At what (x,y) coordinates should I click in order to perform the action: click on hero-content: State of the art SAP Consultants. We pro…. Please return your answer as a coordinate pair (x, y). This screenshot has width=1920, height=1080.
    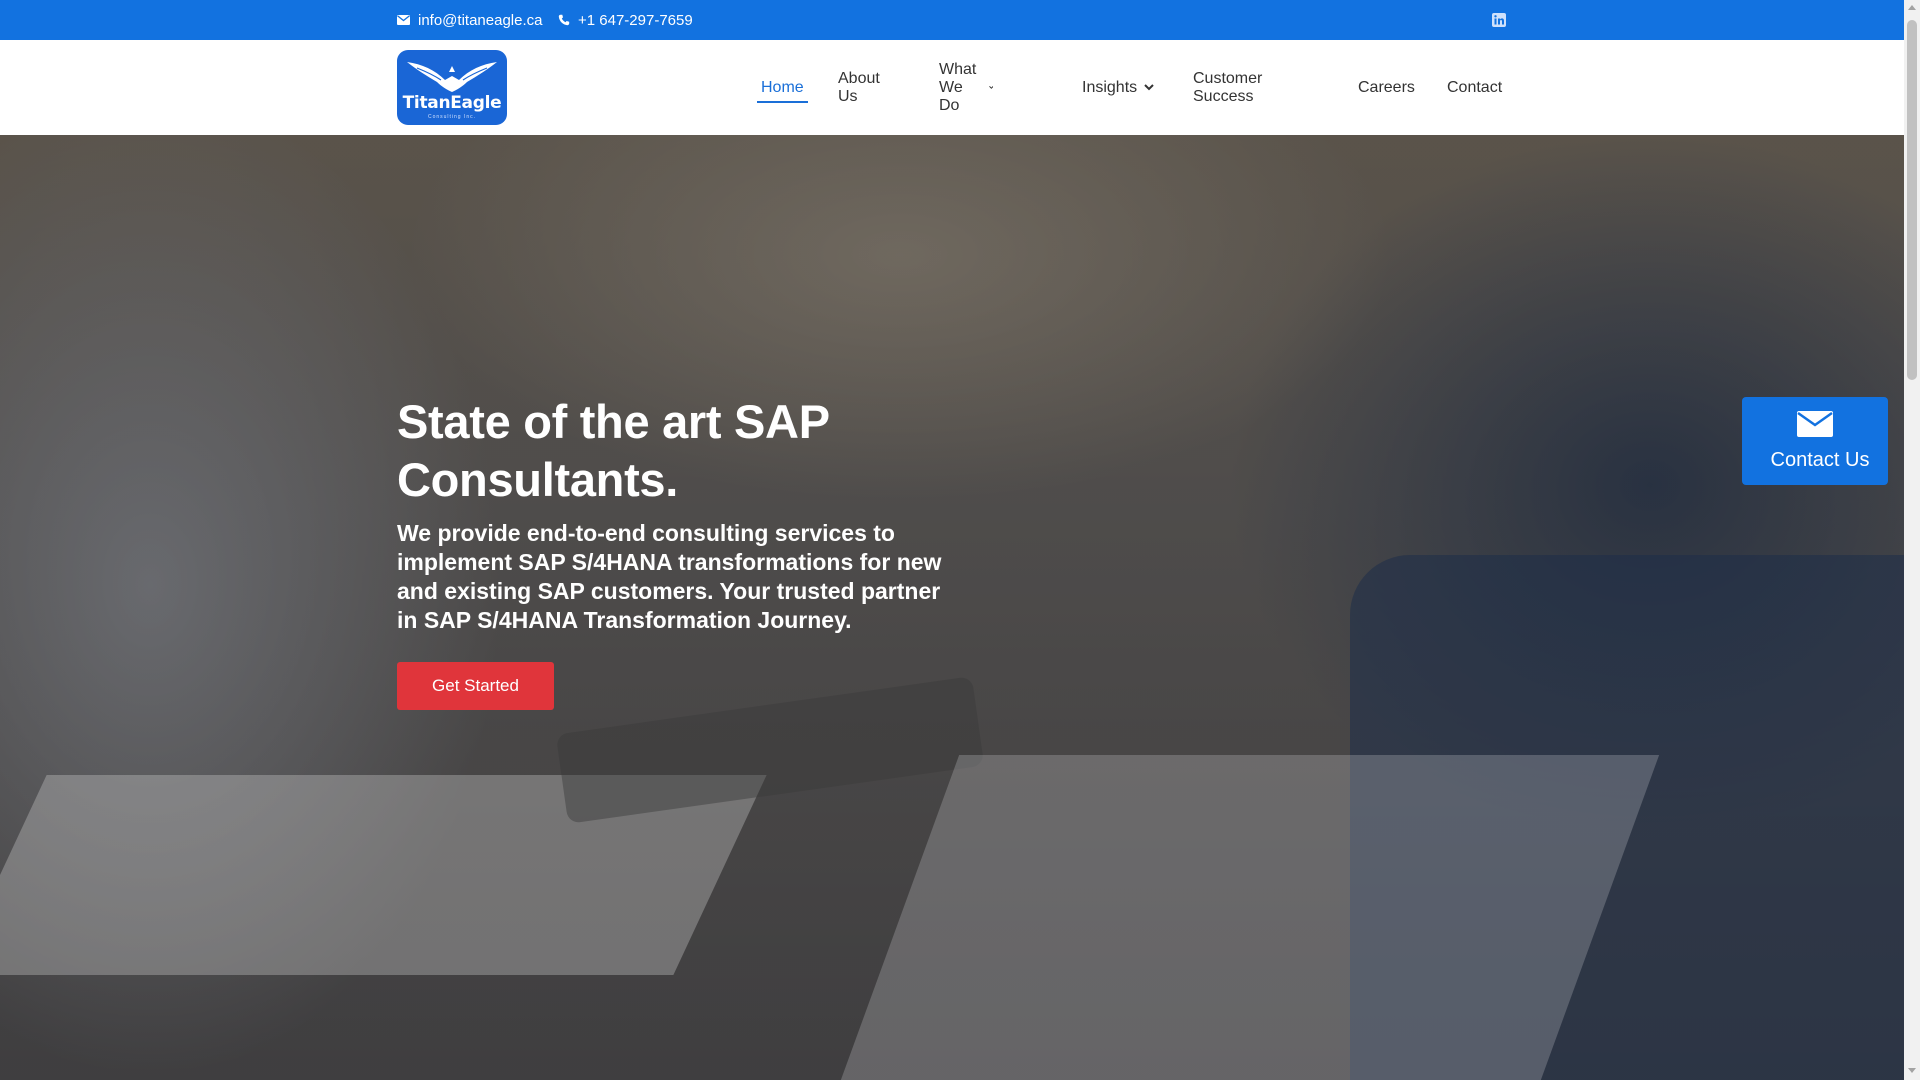
    Looking at the image, I should click on (677, 514).